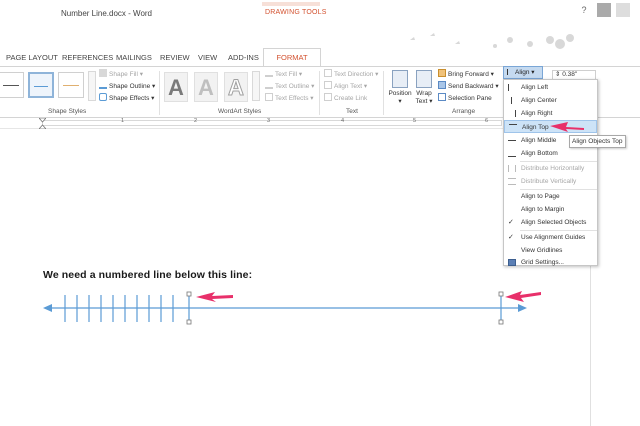  Describe the element at coordinates (415, 121) in the screenshot. I see `ruler-number: 5` at that location.